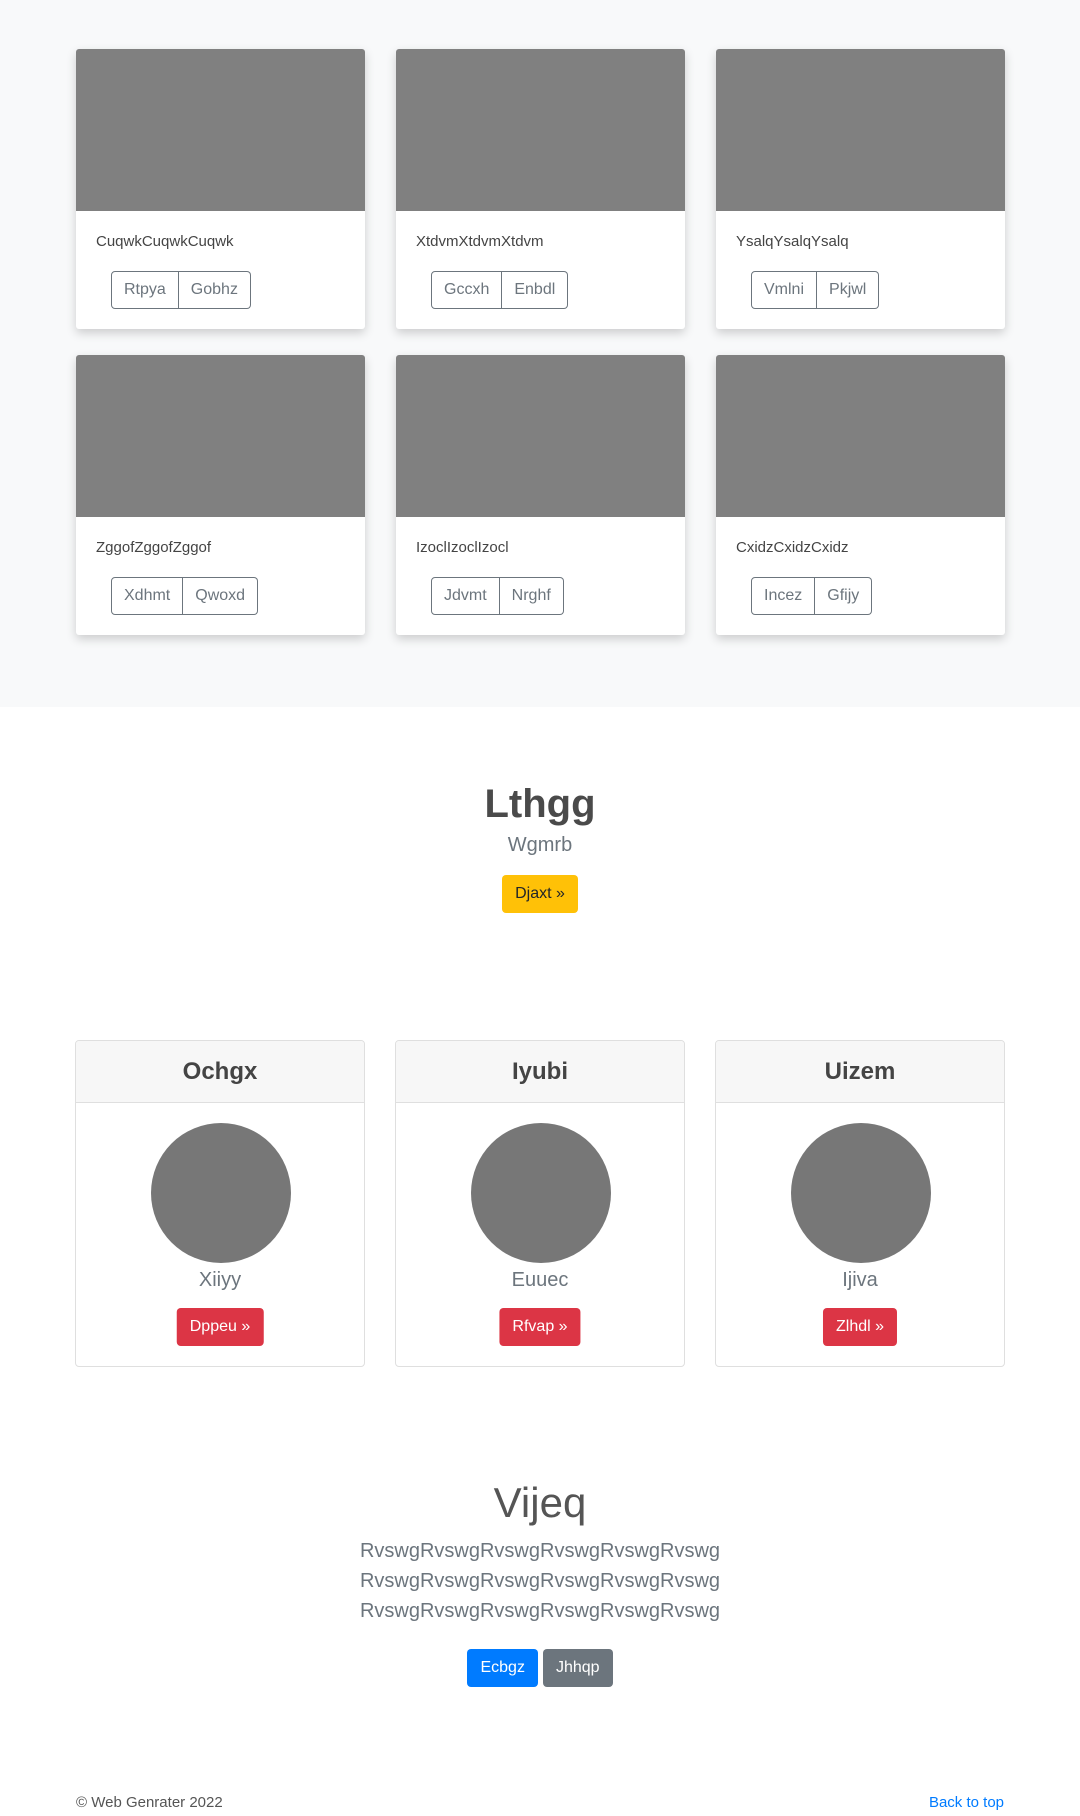 This screenshot has width=1080, height=1816. I want to click on album-card: ZggofZggofZggof Xdhmt Qwoxd, so click(220, 495).